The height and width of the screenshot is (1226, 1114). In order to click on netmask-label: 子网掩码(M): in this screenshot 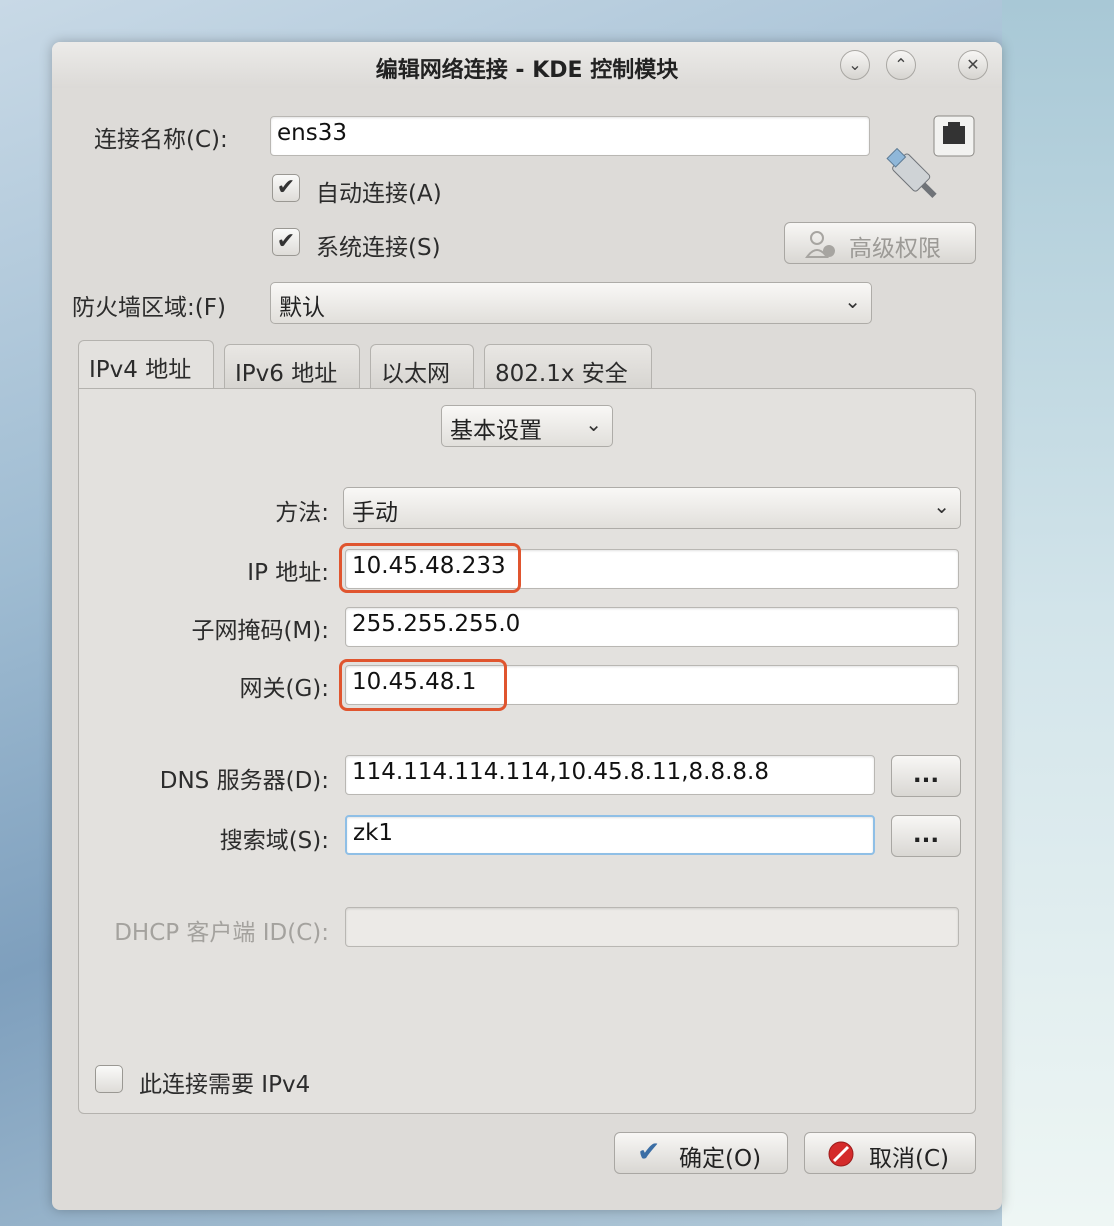, I will do `click(260, 631)`.